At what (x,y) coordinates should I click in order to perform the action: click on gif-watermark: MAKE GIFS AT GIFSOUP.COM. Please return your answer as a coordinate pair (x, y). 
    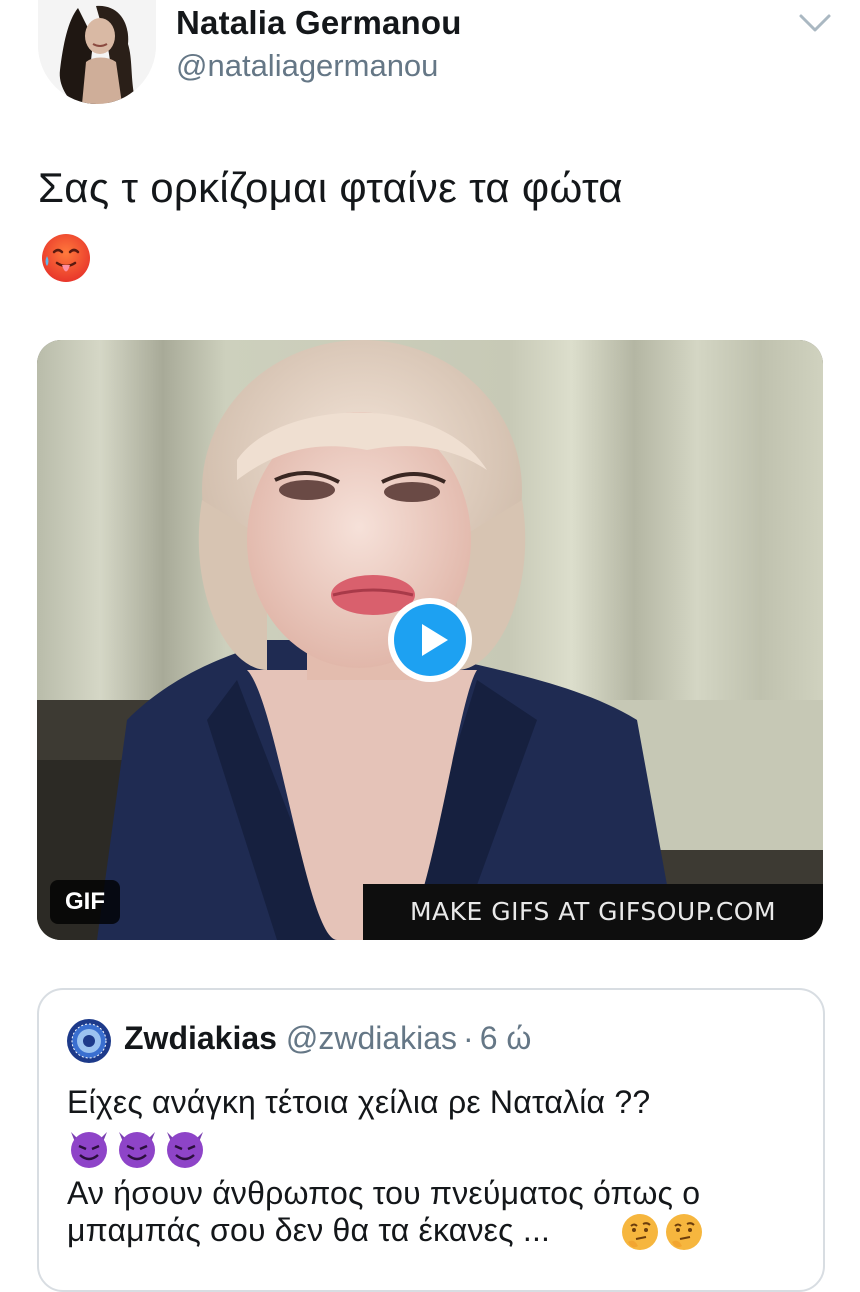
    Looking at the image, I should click on (593, 912).